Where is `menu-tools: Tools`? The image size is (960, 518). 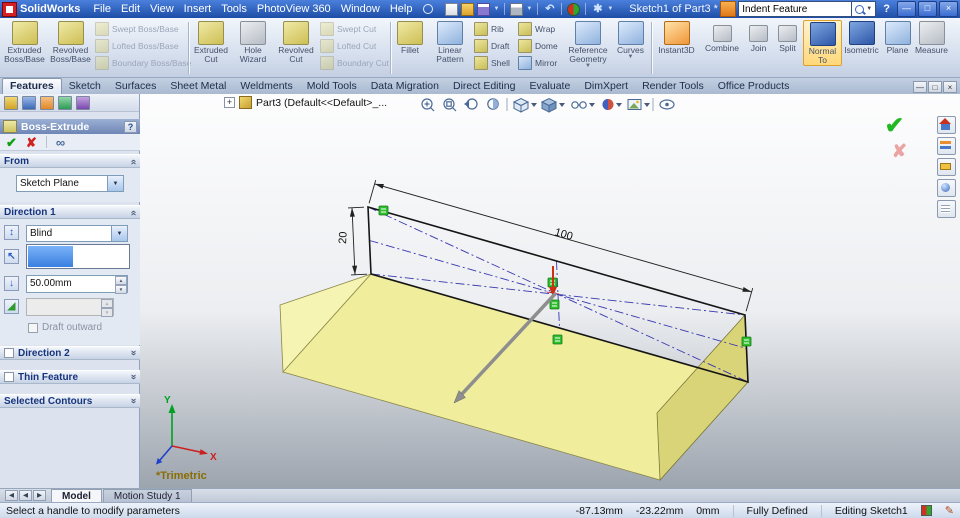 menu-tools: Tools is located at coordinates (234, 9).